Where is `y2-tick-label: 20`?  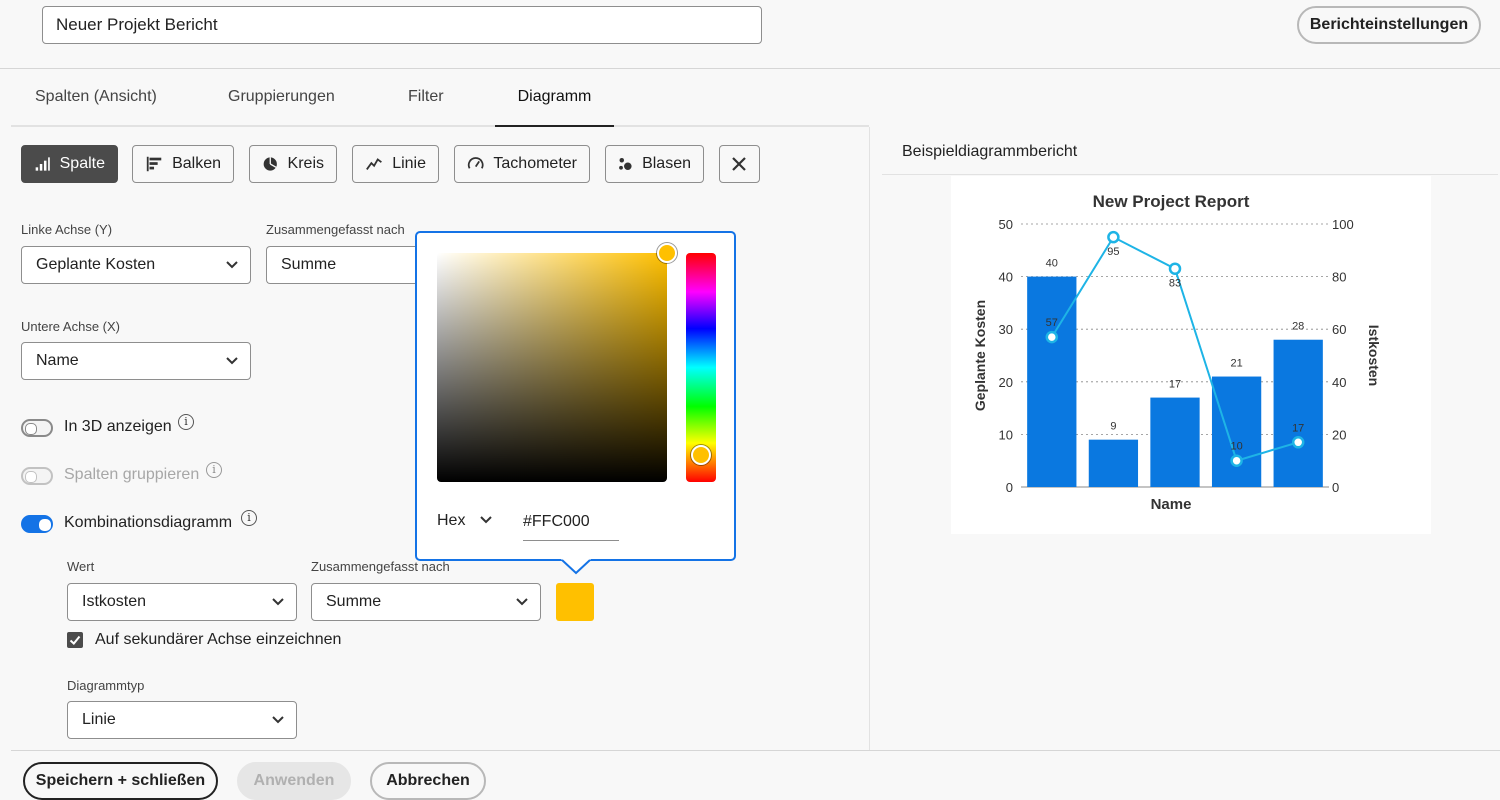 y2-tick-label: 20 is located at coordinates (1339, 434).